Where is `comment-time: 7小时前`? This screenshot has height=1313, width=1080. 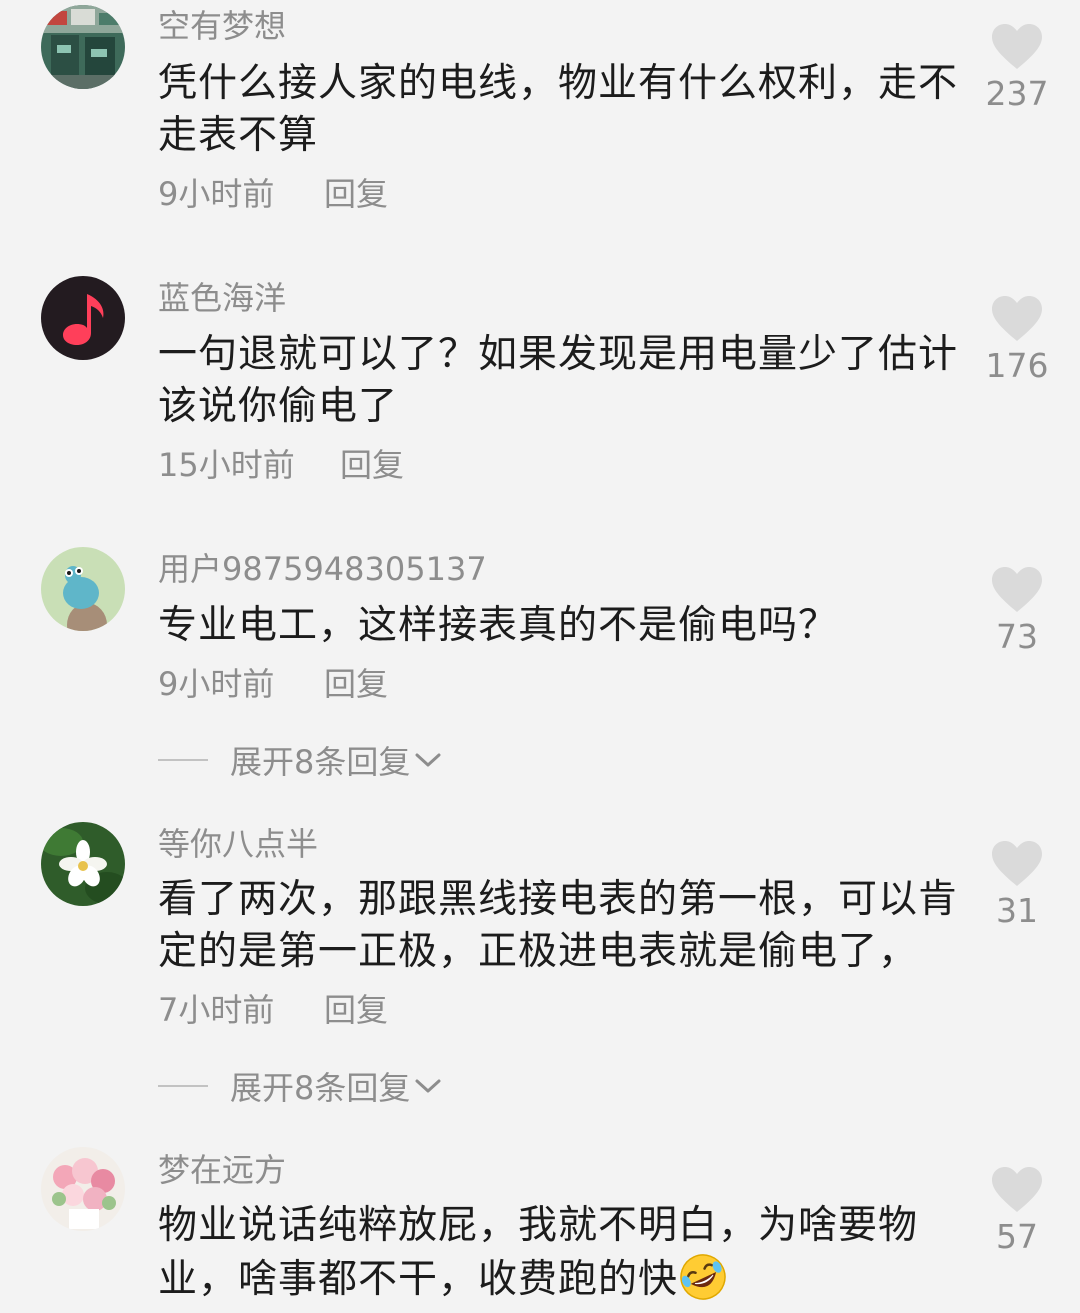 comment-time: 7小时前 is located at coordinates (216, 1010).